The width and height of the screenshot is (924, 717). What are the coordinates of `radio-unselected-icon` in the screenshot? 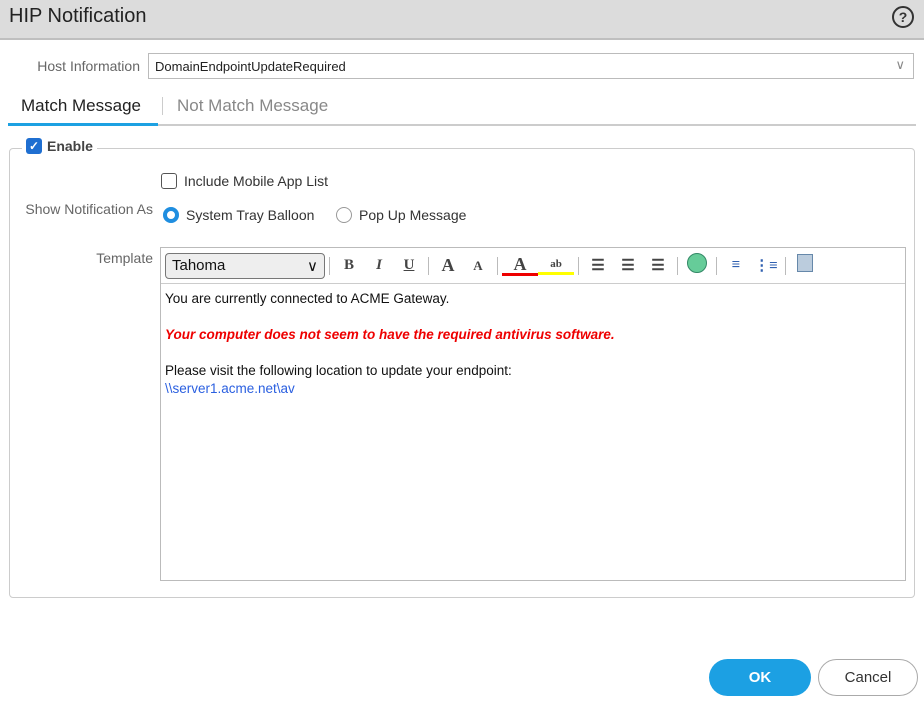 It's located at (344, 215).